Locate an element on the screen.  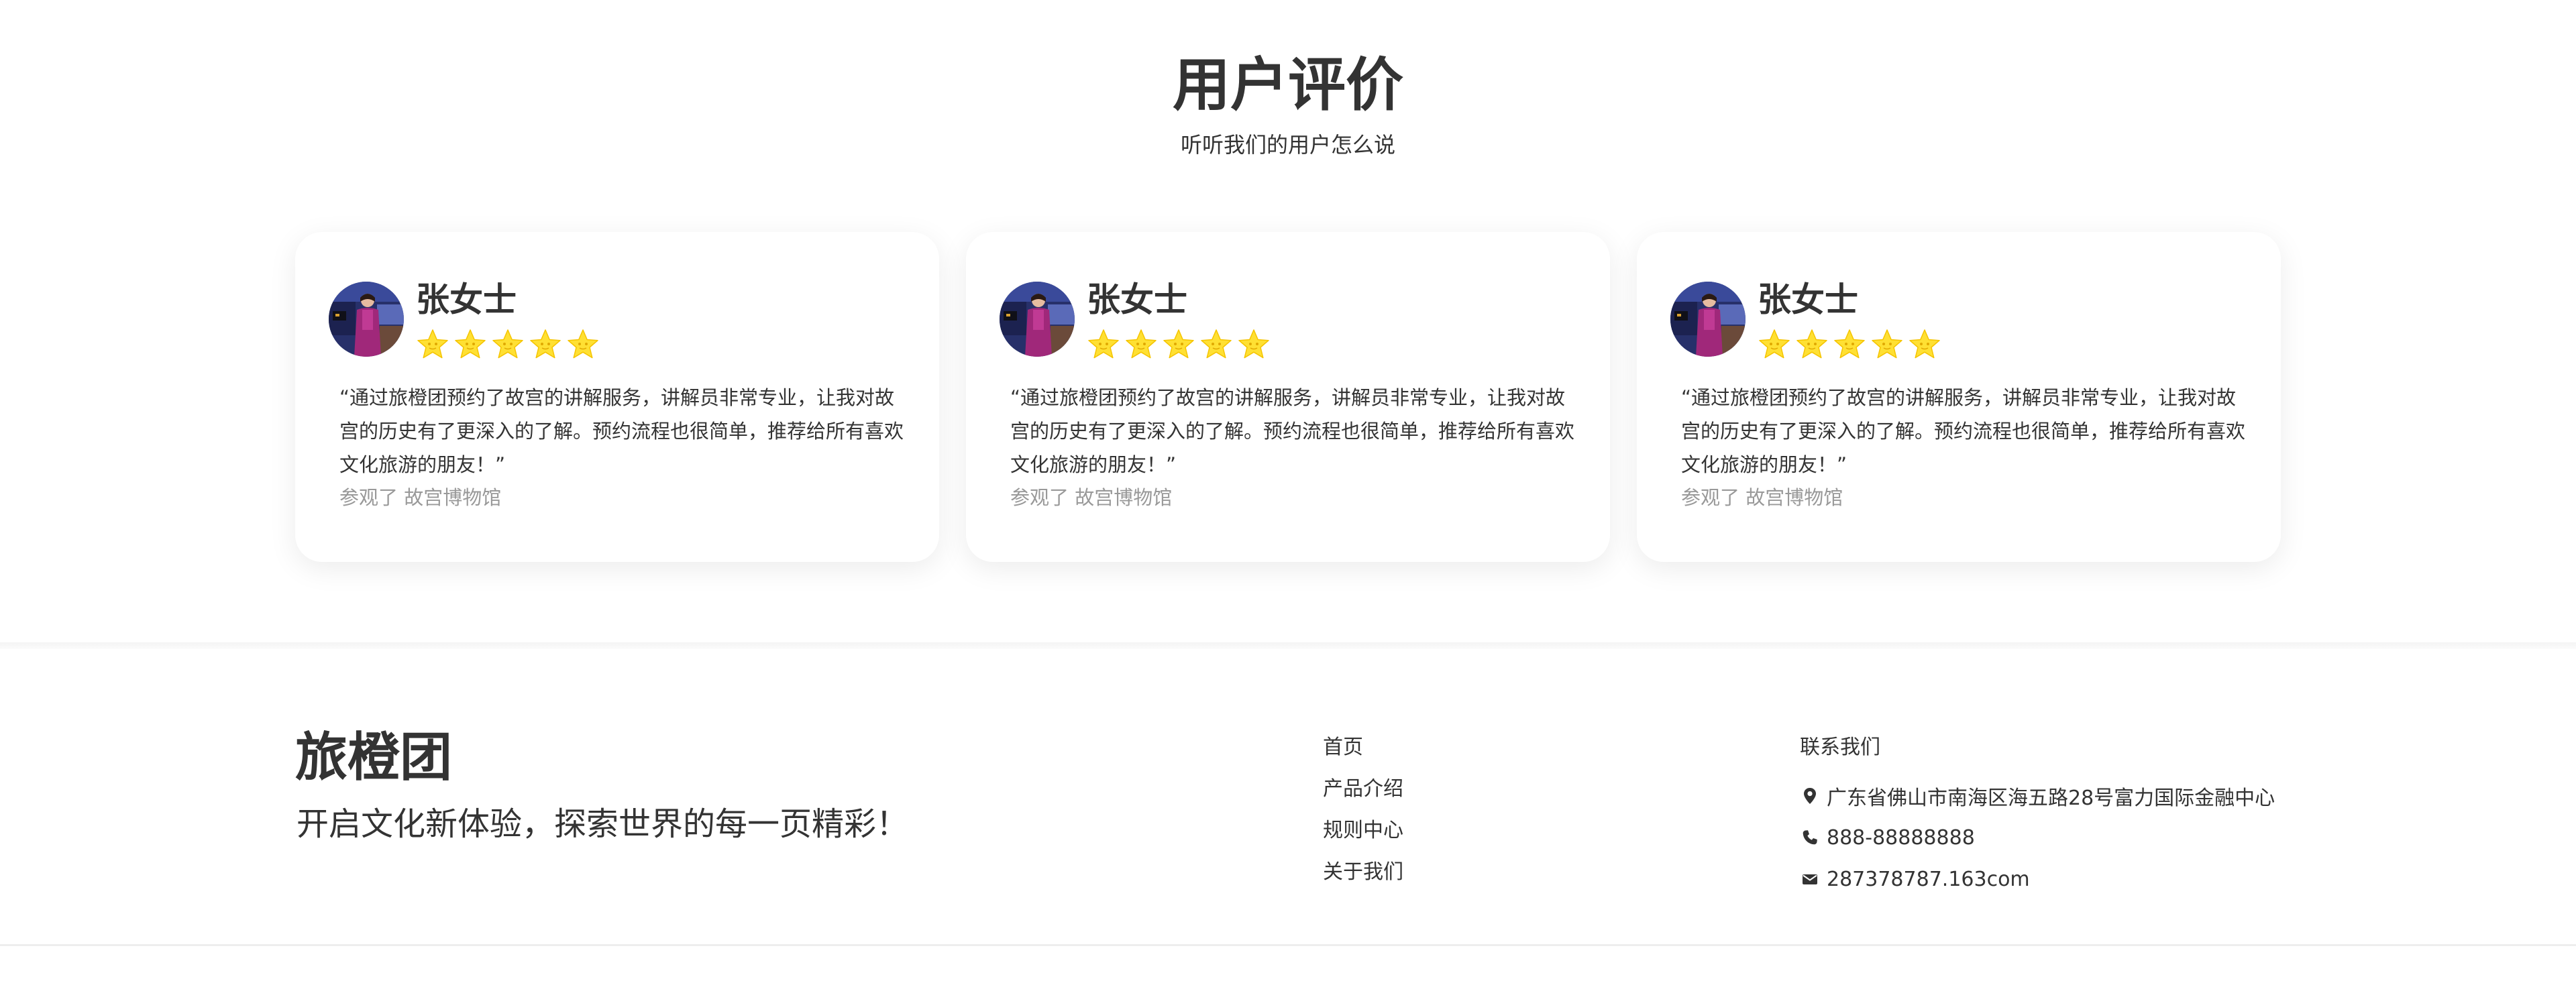
phone-icon is located at coordinates (1810, 837).